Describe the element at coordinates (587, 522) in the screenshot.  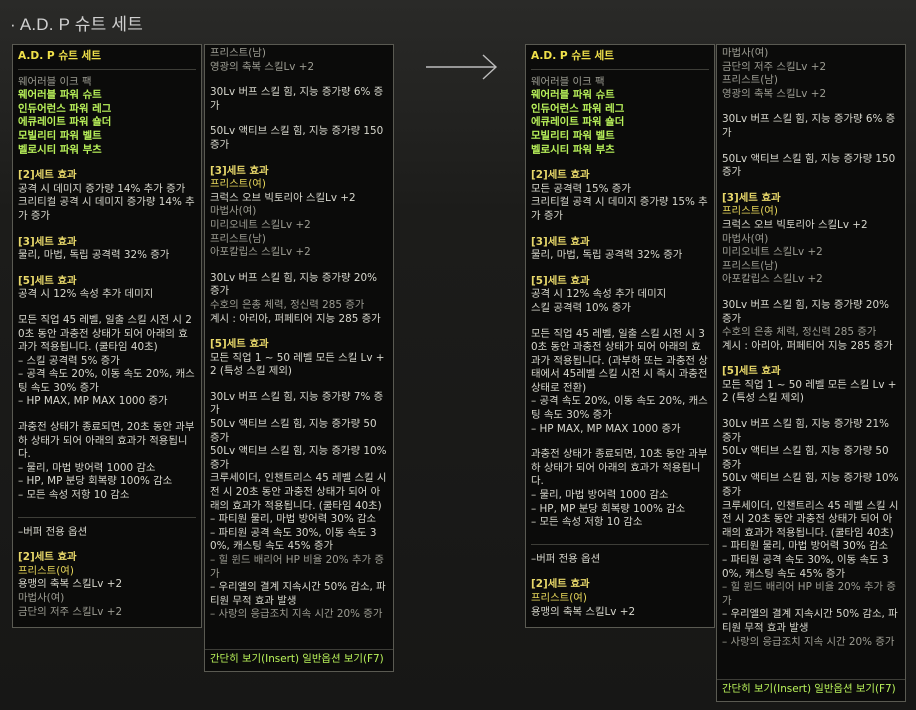
I see `tooltip-line: – 모든 속성 저항 10 감소` at that location.